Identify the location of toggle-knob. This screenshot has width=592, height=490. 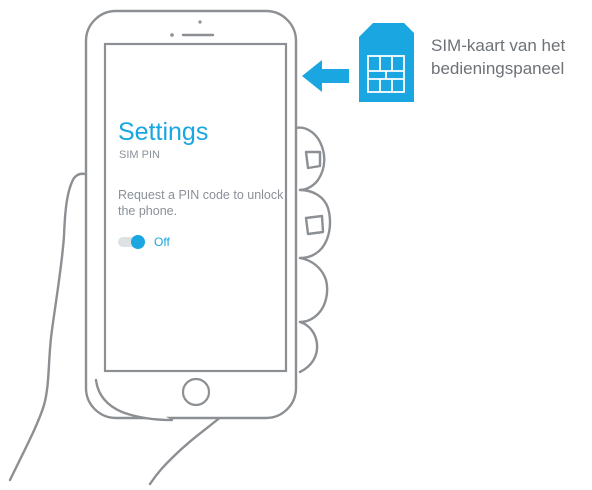
(138, 242).